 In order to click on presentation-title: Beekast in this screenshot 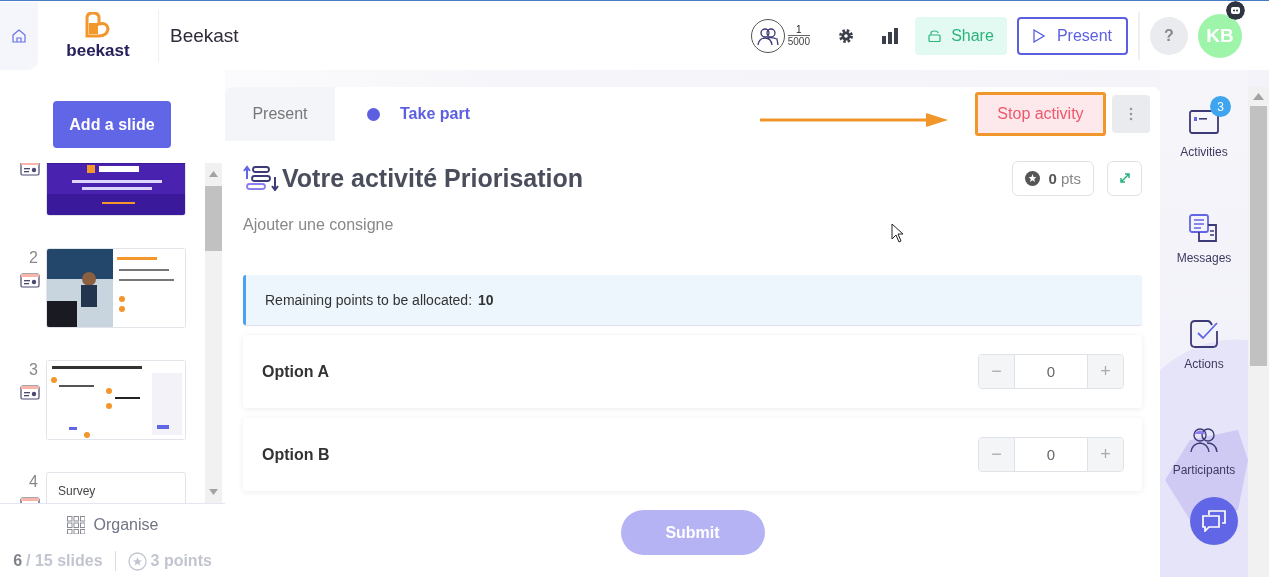, I will do `click(204, 35)`.